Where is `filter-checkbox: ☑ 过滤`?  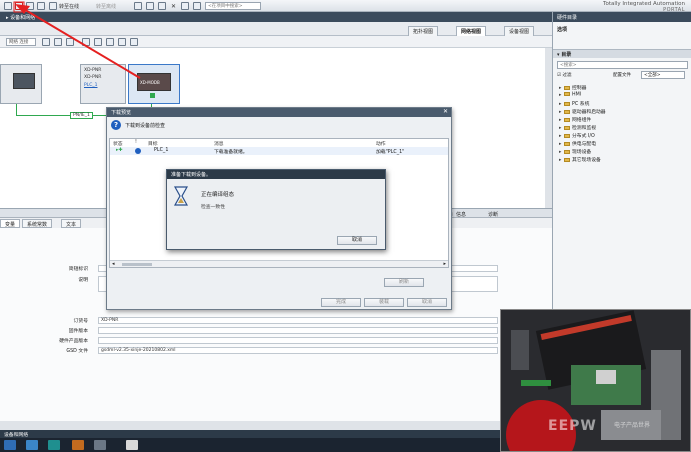
filter-checkbox: ☑ 过滤 is located at coordinates (564, 75).